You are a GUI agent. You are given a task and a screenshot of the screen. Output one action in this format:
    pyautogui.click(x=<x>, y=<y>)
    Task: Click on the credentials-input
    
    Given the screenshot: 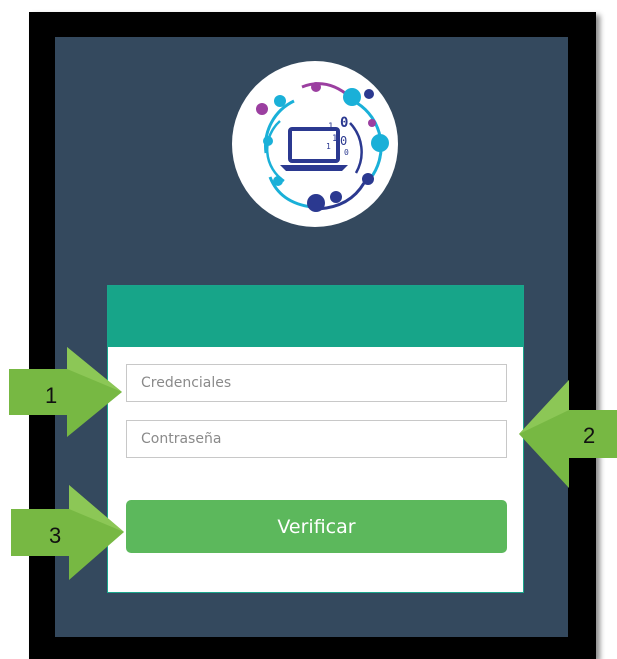 What is the action you would take?
    pyautogui.click(x=316, y=383)
    